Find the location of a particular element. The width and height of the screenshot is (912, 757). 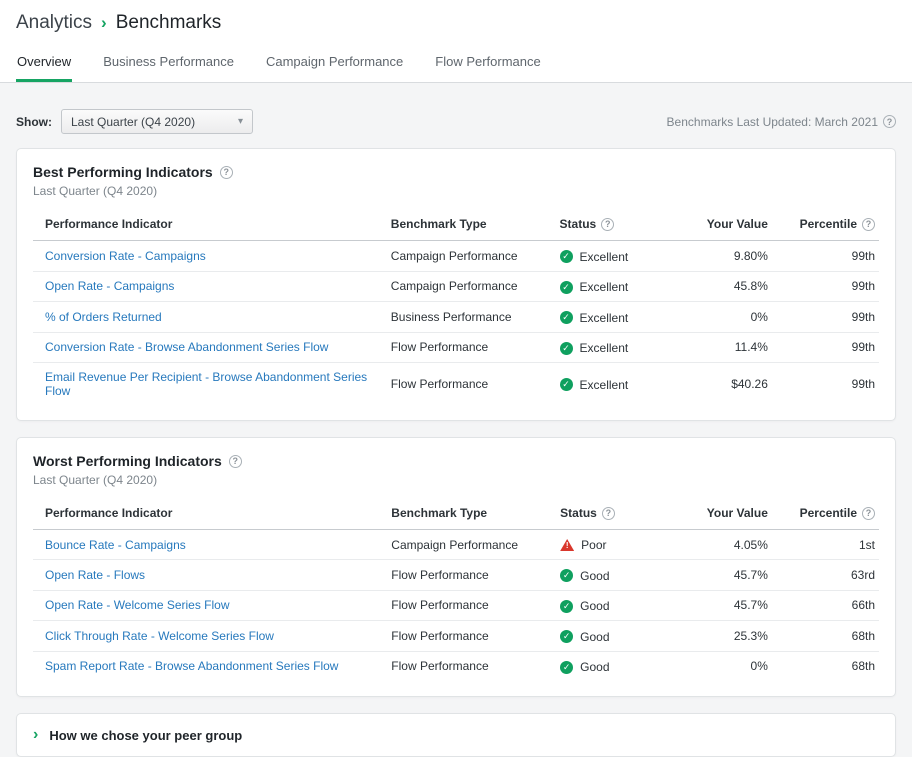

indicator-link: Conversion Rate - Campaigns is located at coordinates (125, 256).